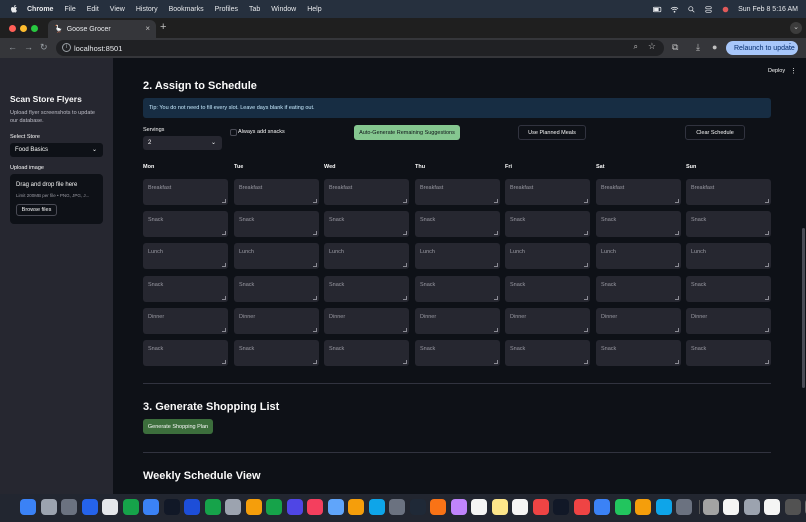 Image resolution: width=806 pixels, height=522 pixels. Describe the element at coordinates (186, 9) in the screenshot. I see `menu-bookmarks: Bookmarks` at that location.